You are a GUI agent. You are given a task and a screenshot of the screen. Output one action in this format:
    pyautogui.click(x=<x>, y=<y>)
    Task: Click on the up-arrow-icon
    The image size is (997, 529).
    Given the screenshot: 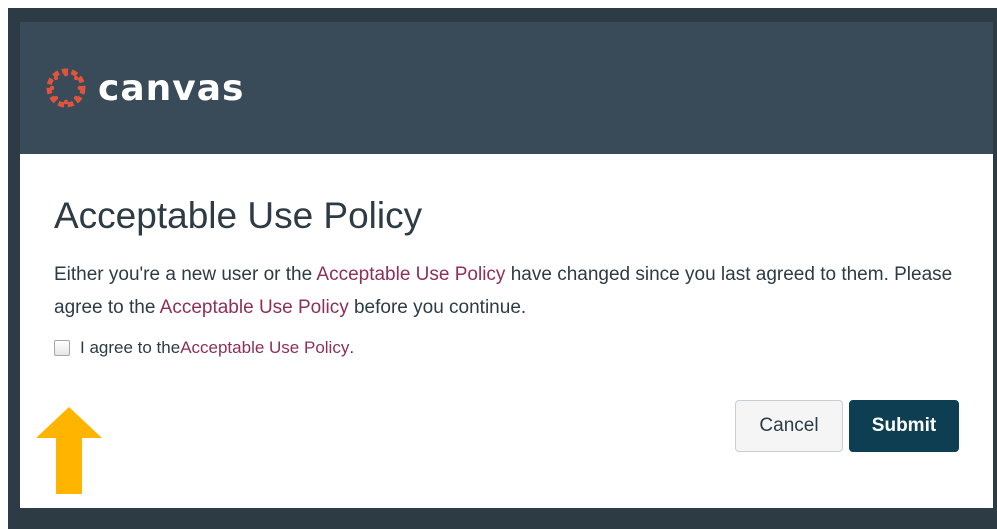 What is the action you would take?
    pyautogui.click(x=69, y=450)
    